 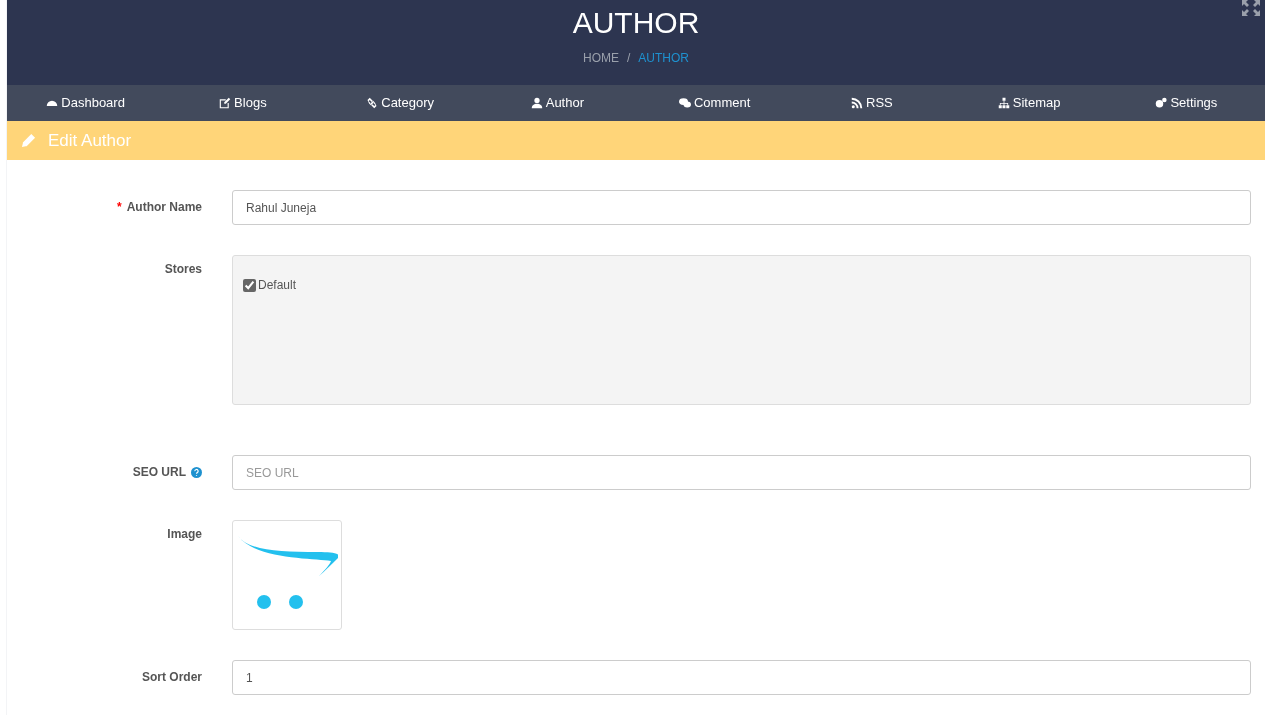 What do you see at coordinates (249, 285) in the screenshot?
I see `store-checkbox` at bounding box center [249, 285].